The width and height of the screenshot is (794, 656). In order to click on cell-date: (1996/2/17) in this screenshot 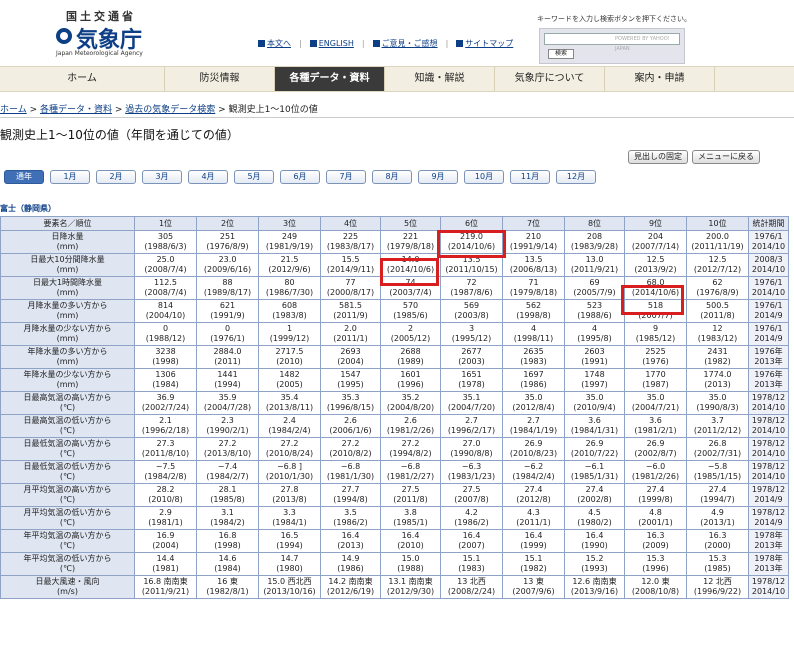, I will do `click(471, 430)`.